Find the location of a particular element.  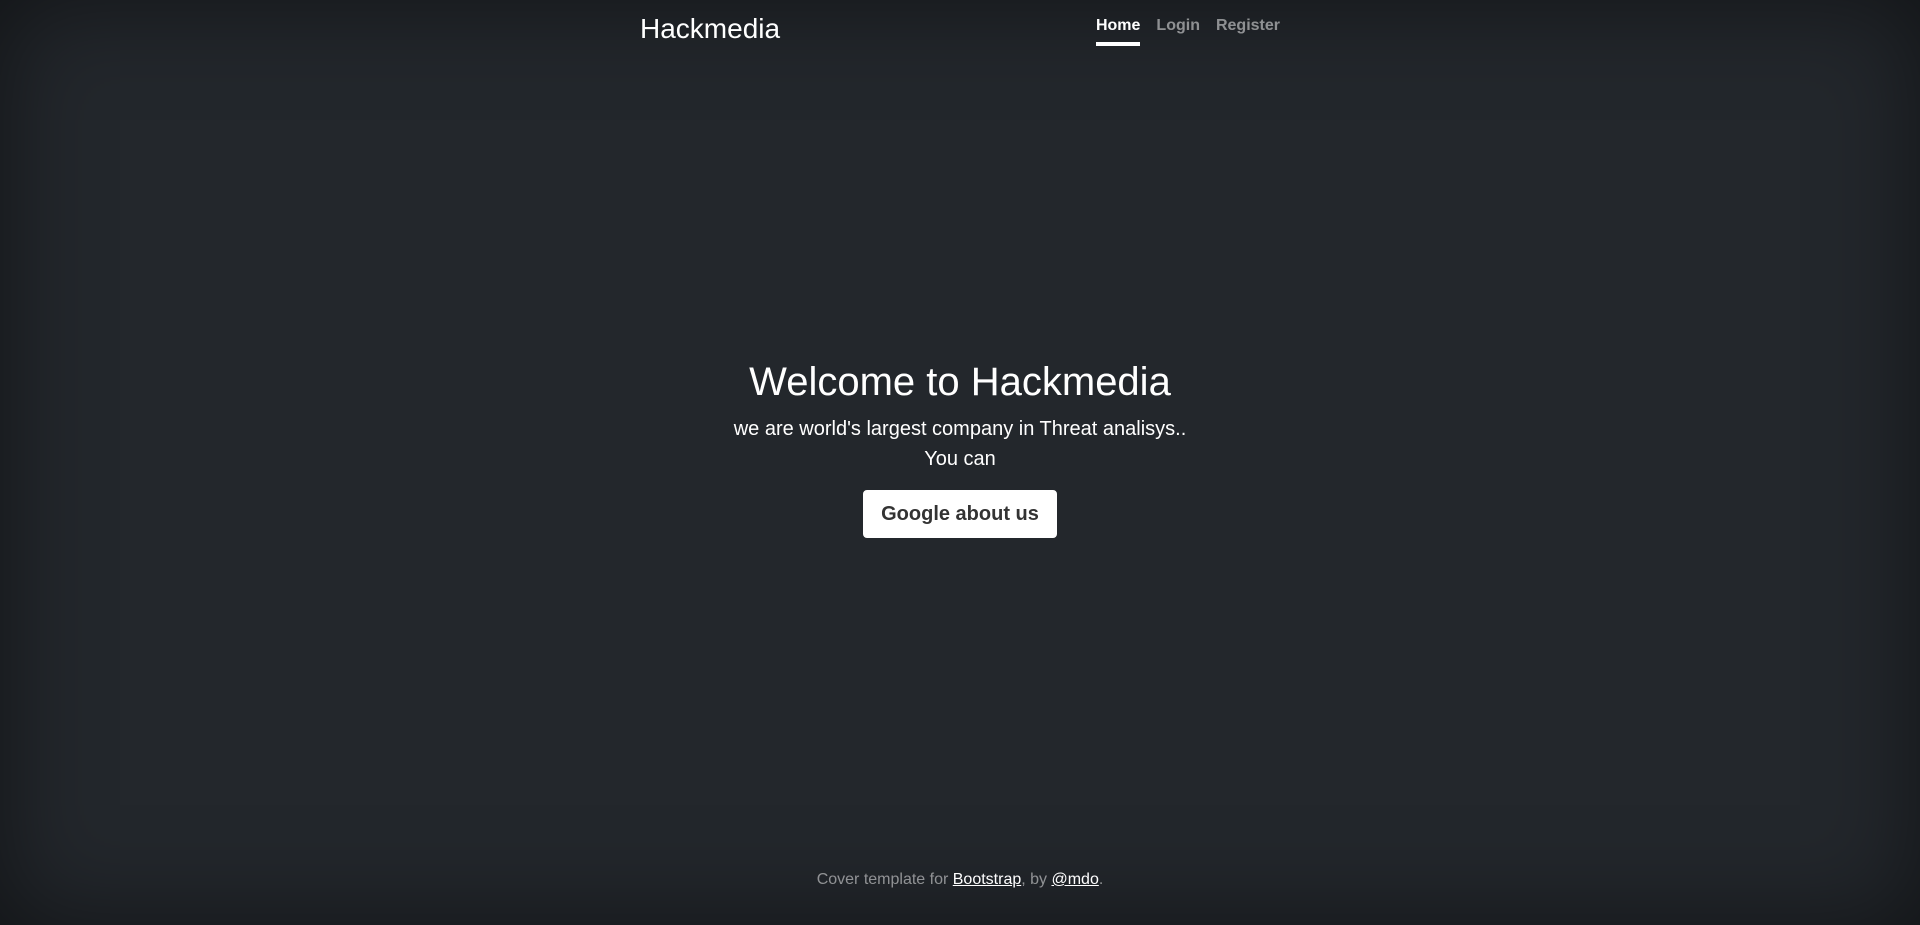

google-about-us-button: Google about us is located at coordinates (960, 514).